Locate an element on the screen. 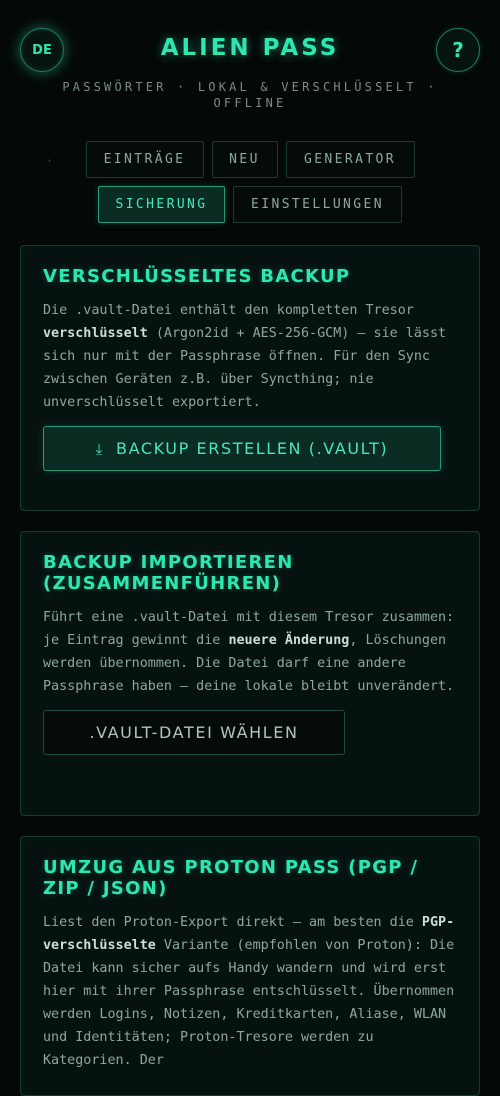  download-icon: ⤓ is located at coordinates (99, 448).